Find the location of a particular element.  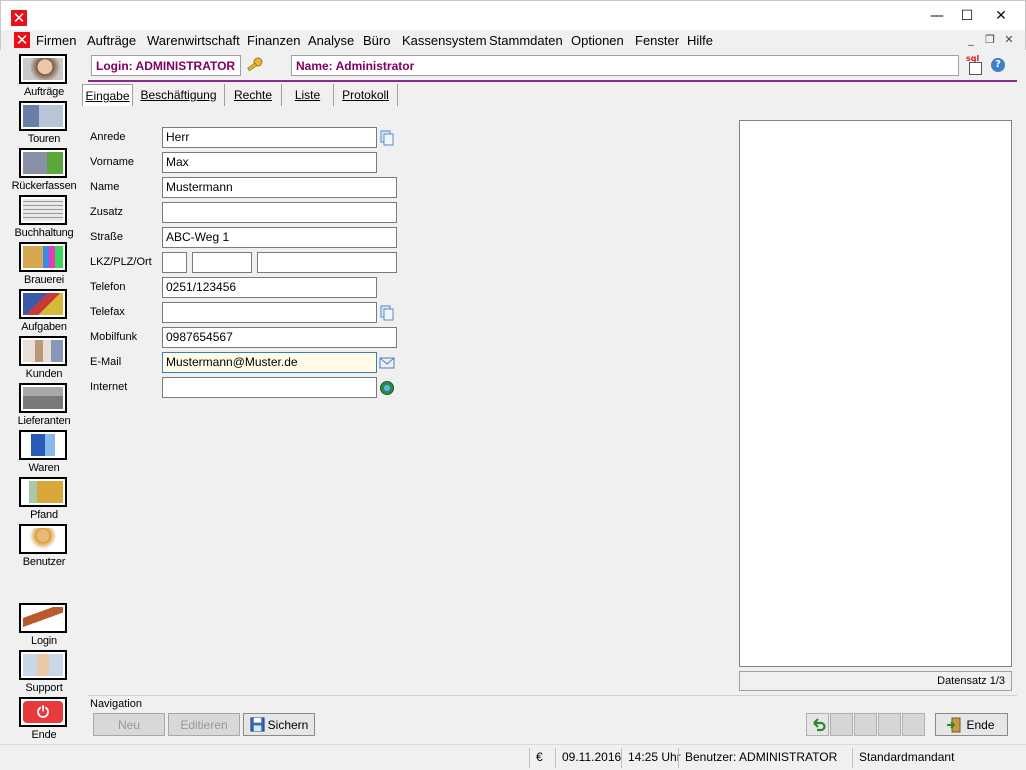

power-icon: ⏻ is located at coordinates (43, 712).